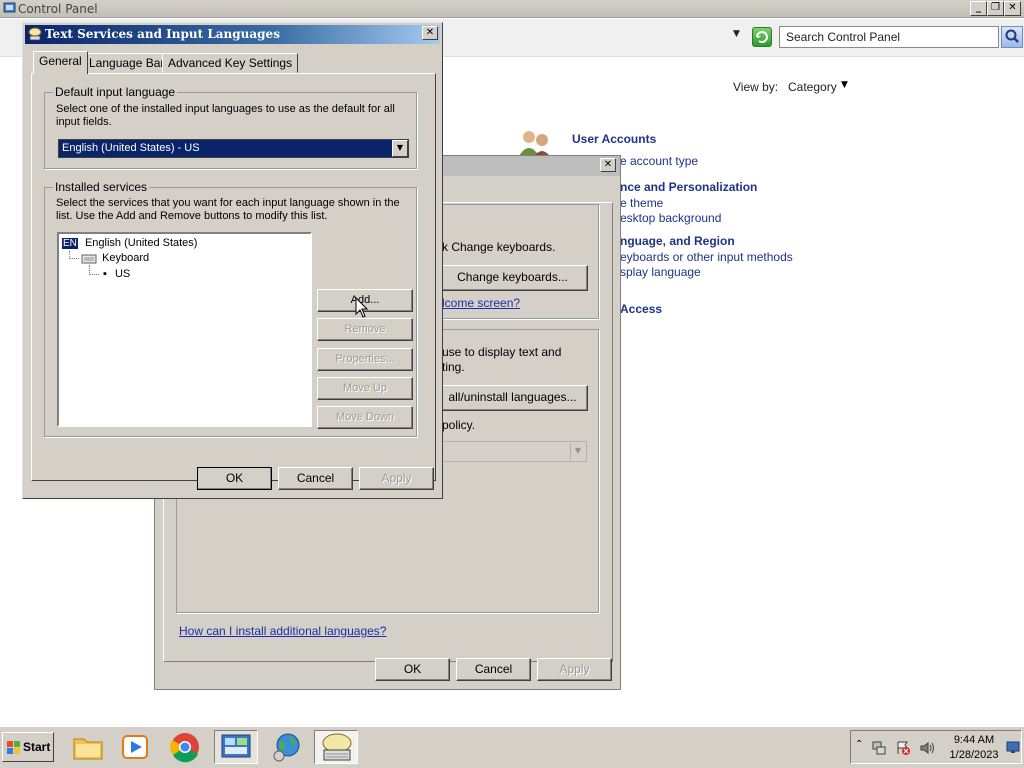  I want to click on clock-time: 9:44 AM, so click(974, 740).